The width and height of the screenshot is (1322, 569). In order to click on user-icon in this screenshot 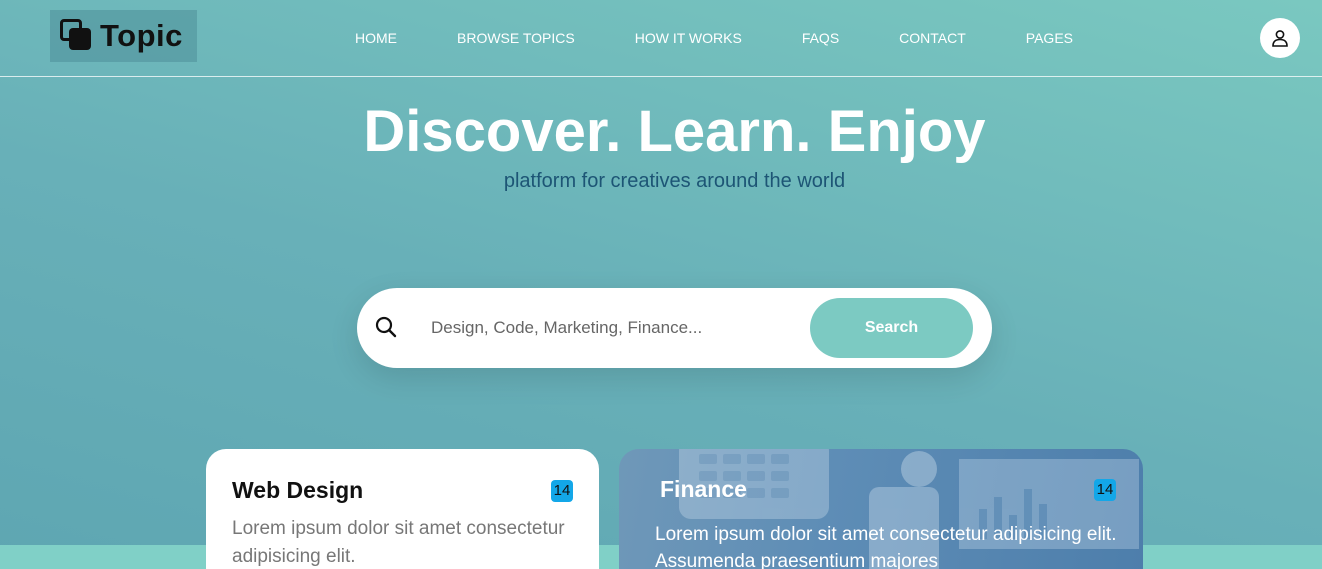, I will do `click(1280, 38)`.